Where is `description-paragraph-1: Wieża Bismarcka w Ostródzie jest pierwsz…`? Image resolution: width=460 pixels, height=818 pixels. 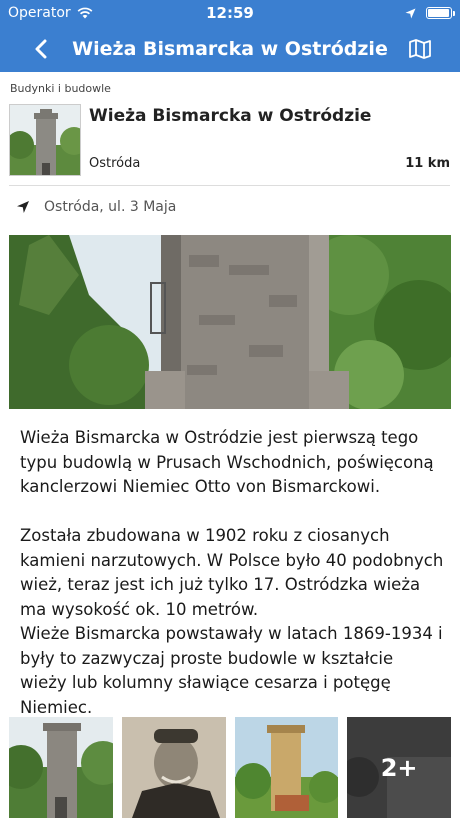
description-paragraph-1: Wieża Bismarcka w Ostródzie jest pierwsz… is located at coordinates (227, 462).